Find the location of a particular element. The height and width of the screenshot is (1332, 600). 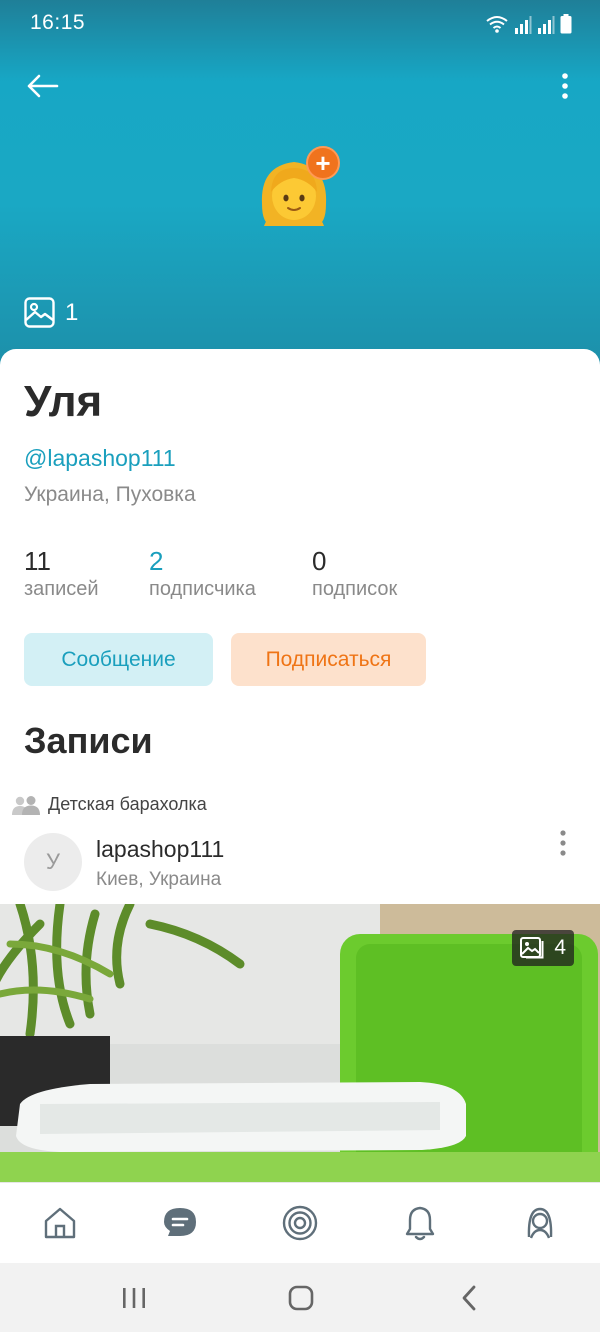

nav-profile is located at coordinates (540, 1223).